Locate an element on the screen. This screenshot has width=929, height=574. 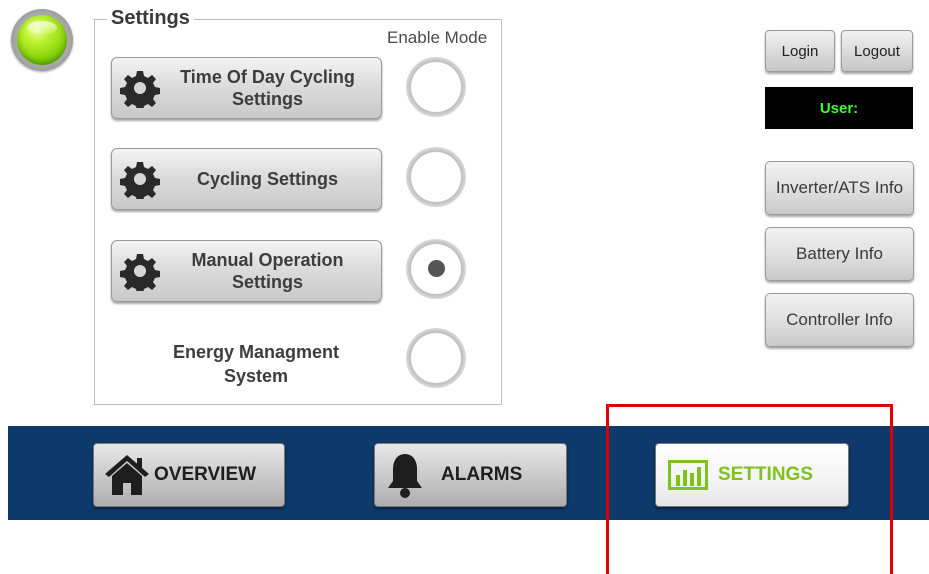
cycling-settings-button: Cycling Settings is located at coordinates (246, 179).